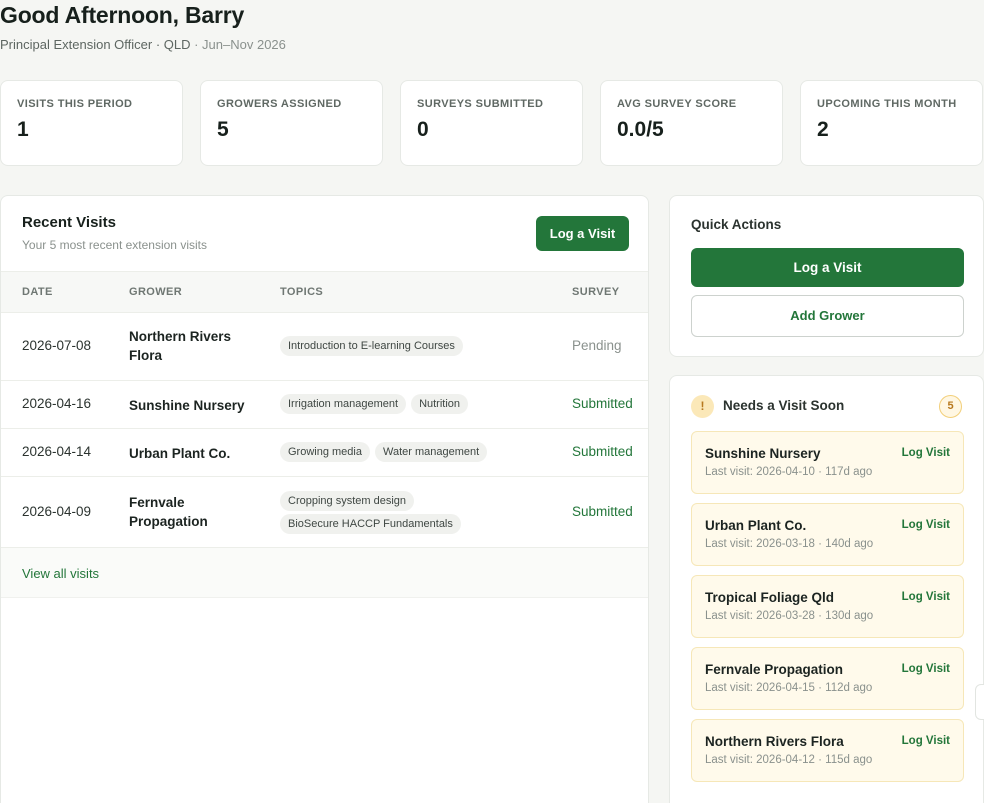  I want to click on visit-date: 2026-04-16, so click(57, 403).